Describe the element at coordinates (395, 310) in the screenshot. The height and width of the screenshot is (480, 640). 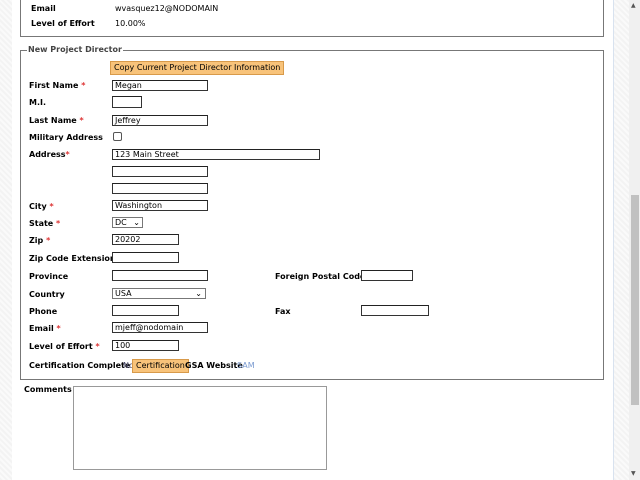
I see `fax-input` at that location.